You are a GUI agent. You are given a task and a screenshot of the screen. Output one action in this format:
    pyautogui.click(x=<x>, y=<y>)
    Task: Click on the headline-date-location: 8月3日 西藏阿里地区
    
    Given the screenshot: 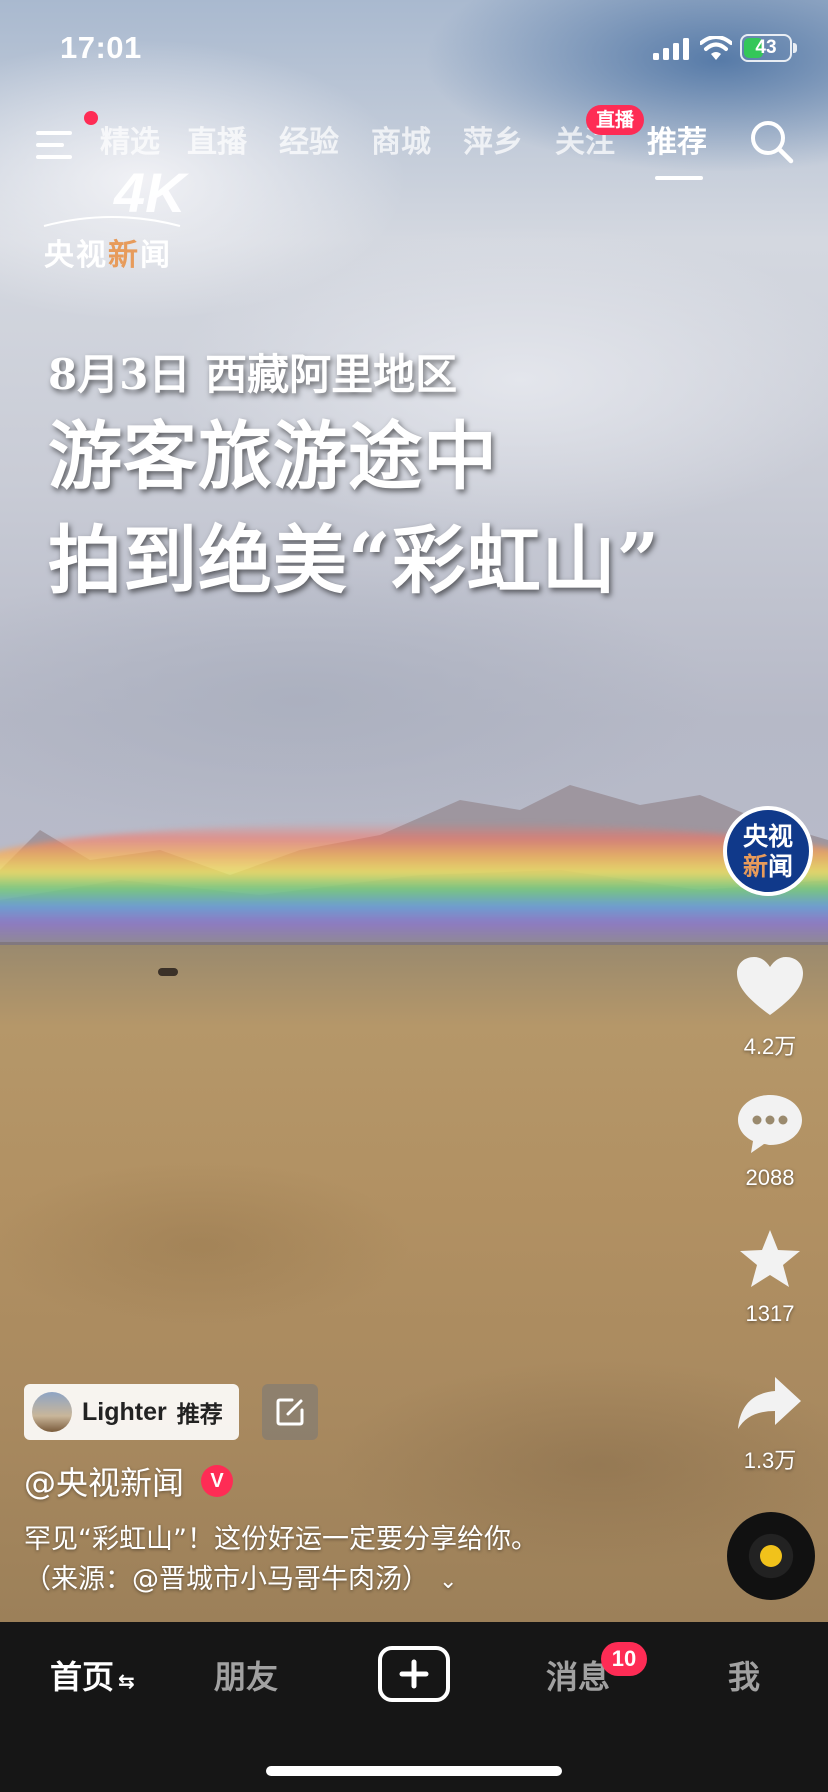 What is the action you would take?
    pyautogui.click(x=253, y=374)
    